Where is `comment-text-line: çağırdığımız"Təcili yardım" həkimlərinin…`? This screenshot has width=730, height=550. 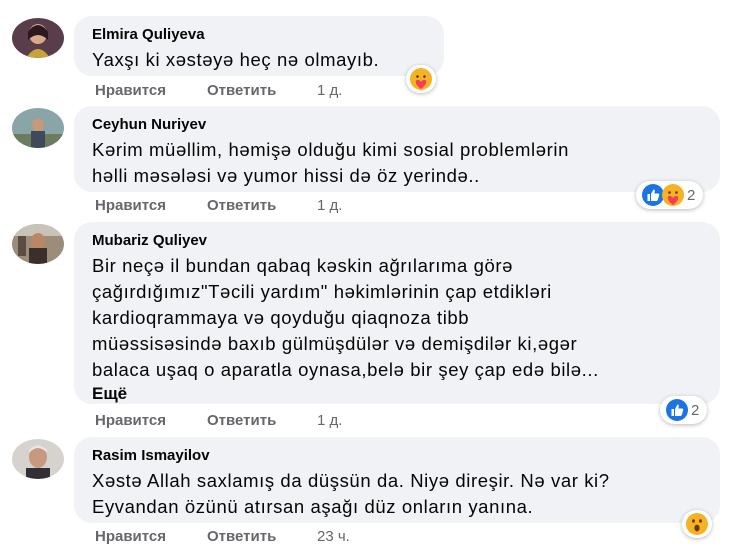
comment-text-line: çağırdığımız"Təcili yardım" həkimlərinin… is located at coordinates (322, 291).